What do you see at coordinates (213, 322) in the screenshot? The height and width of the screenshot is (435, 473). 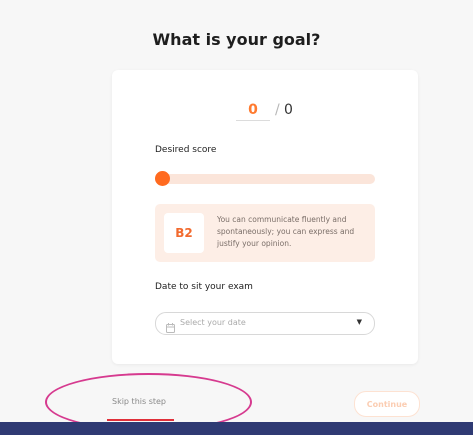 I see `date-placeholder: Select your date` at bounding box center [213, 322].